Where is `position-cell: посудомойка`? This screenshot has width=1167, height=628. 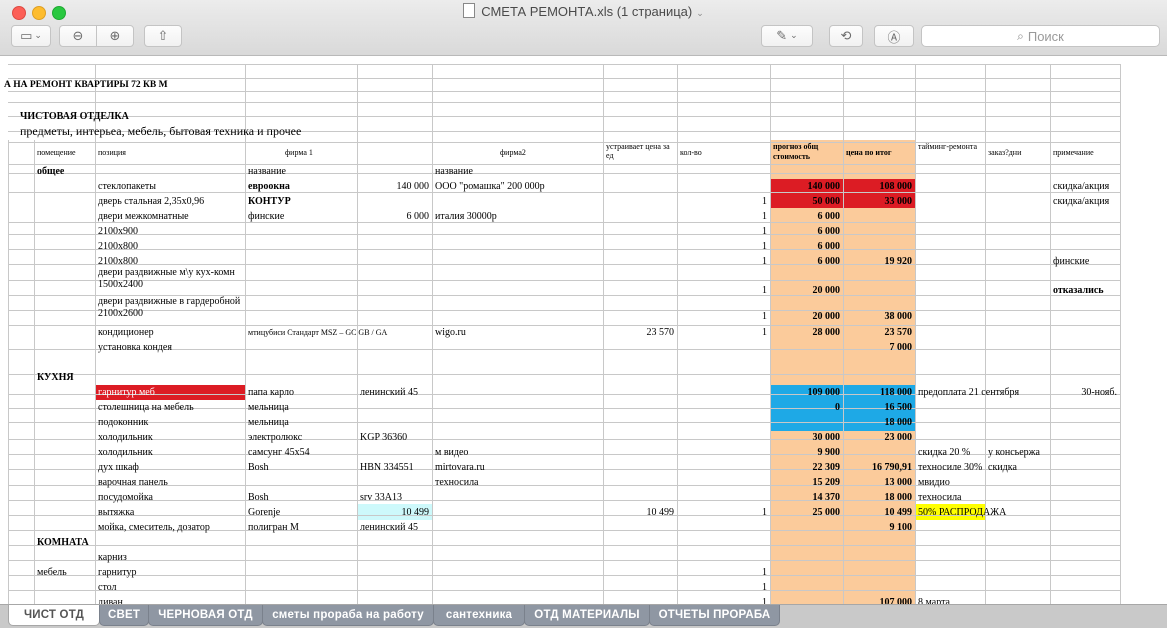
position-cell: посудомойка is located at coordinates (125, 497).